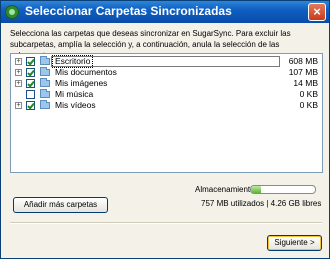 The width and height of the screenshot is (330, 259). I want to click on storage-usage-text: 757 MB utilizados | 4.26 GB libres, so click(261, 203).